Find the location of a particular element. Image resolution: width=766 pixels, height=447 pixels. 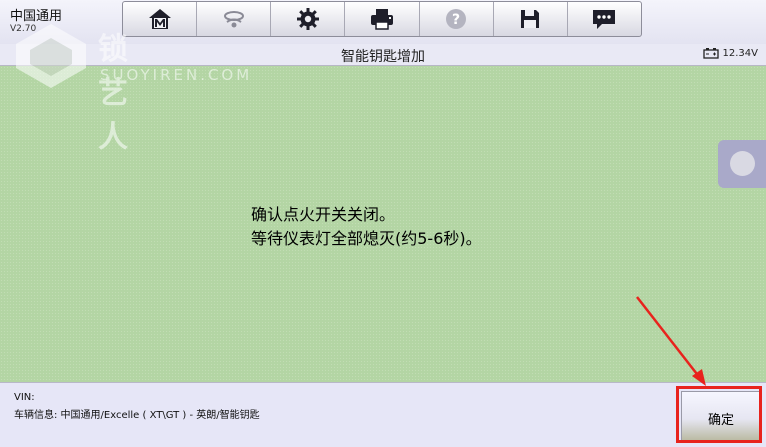

top-bar: 中国通用 V2.70 ? is located at coordinates (383, 22).